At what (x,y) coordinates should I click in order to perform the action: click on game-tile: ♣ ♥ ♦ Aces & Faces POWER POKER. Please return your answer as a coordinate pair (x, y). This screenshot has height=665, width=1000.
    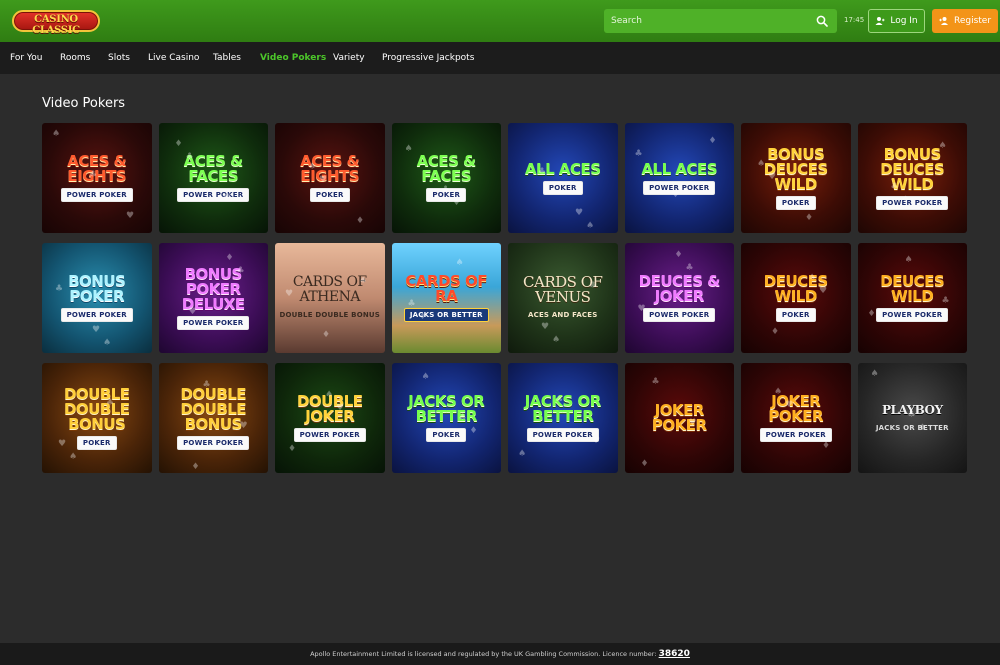
    Looking at the image, I should click on (213, 178).